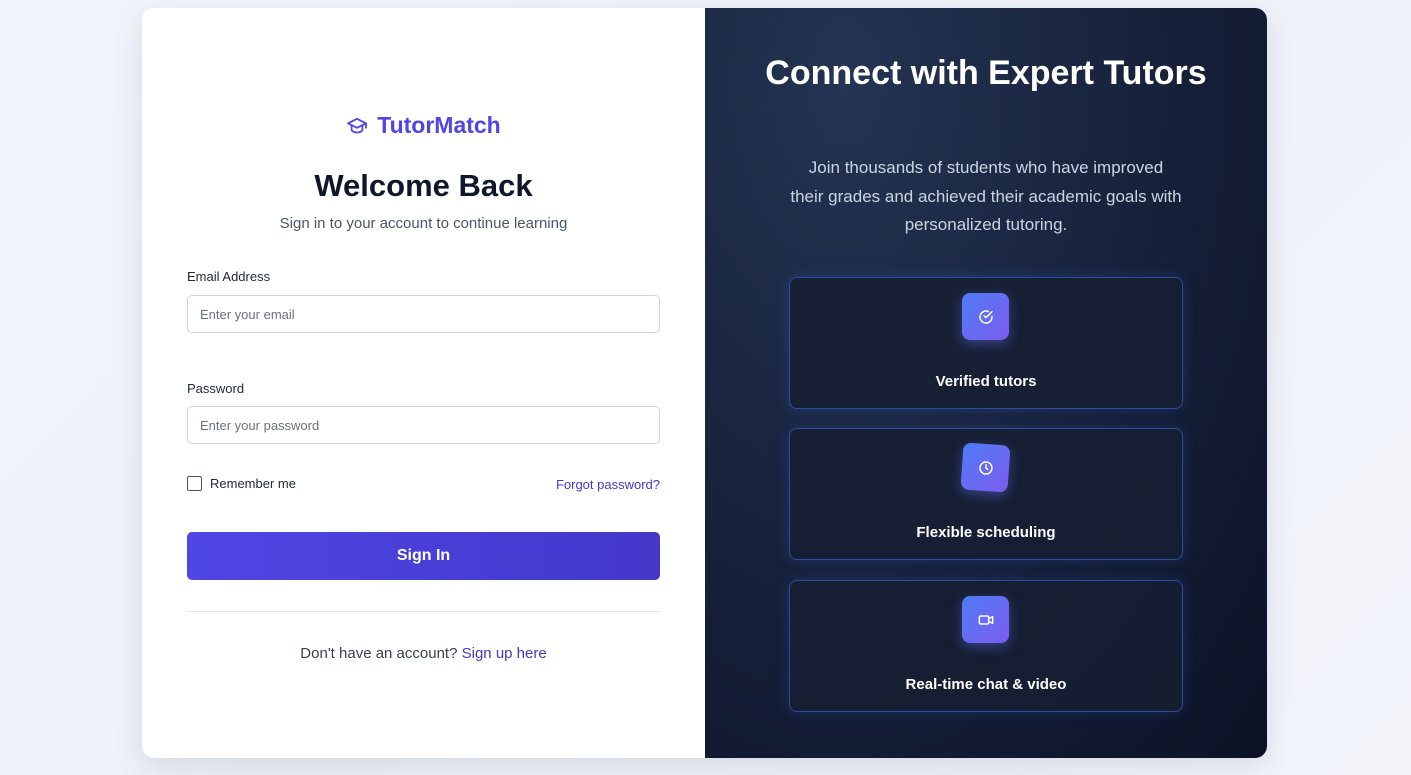 The image size is (1411, 775). Describe the element at coordinates (423, 185) in the screenshot. I see `page-title: Welcome Back` at that location.